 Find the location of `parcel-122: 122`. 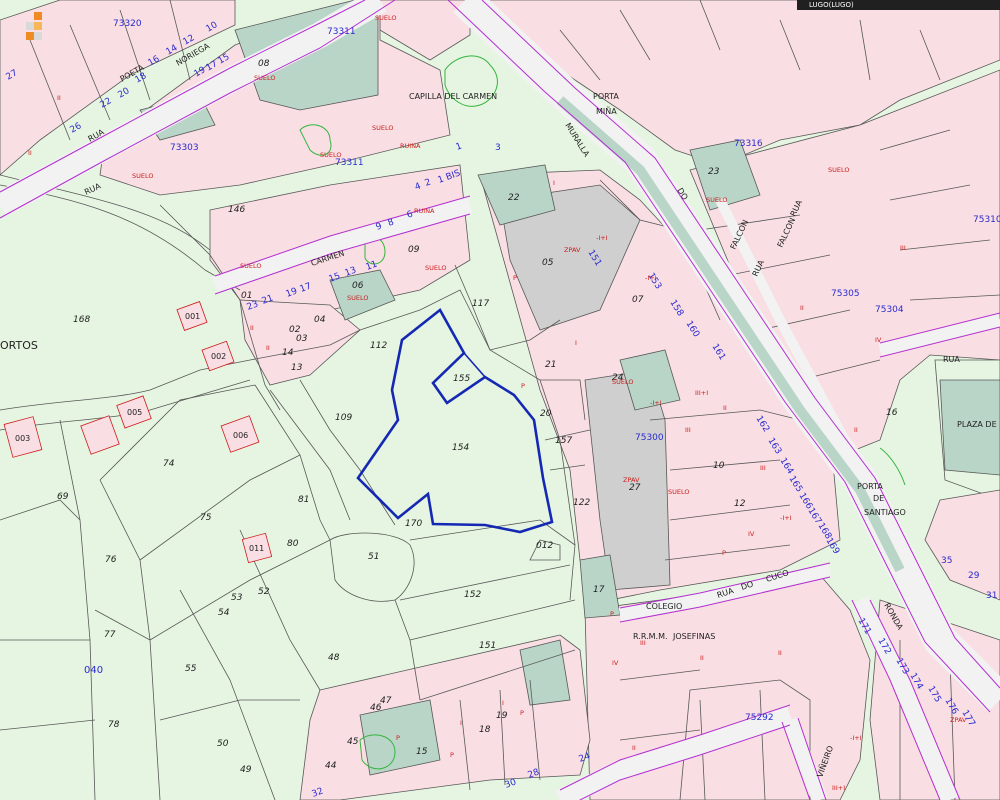

parcel-122: 122 is located at coordinates (581, 503).